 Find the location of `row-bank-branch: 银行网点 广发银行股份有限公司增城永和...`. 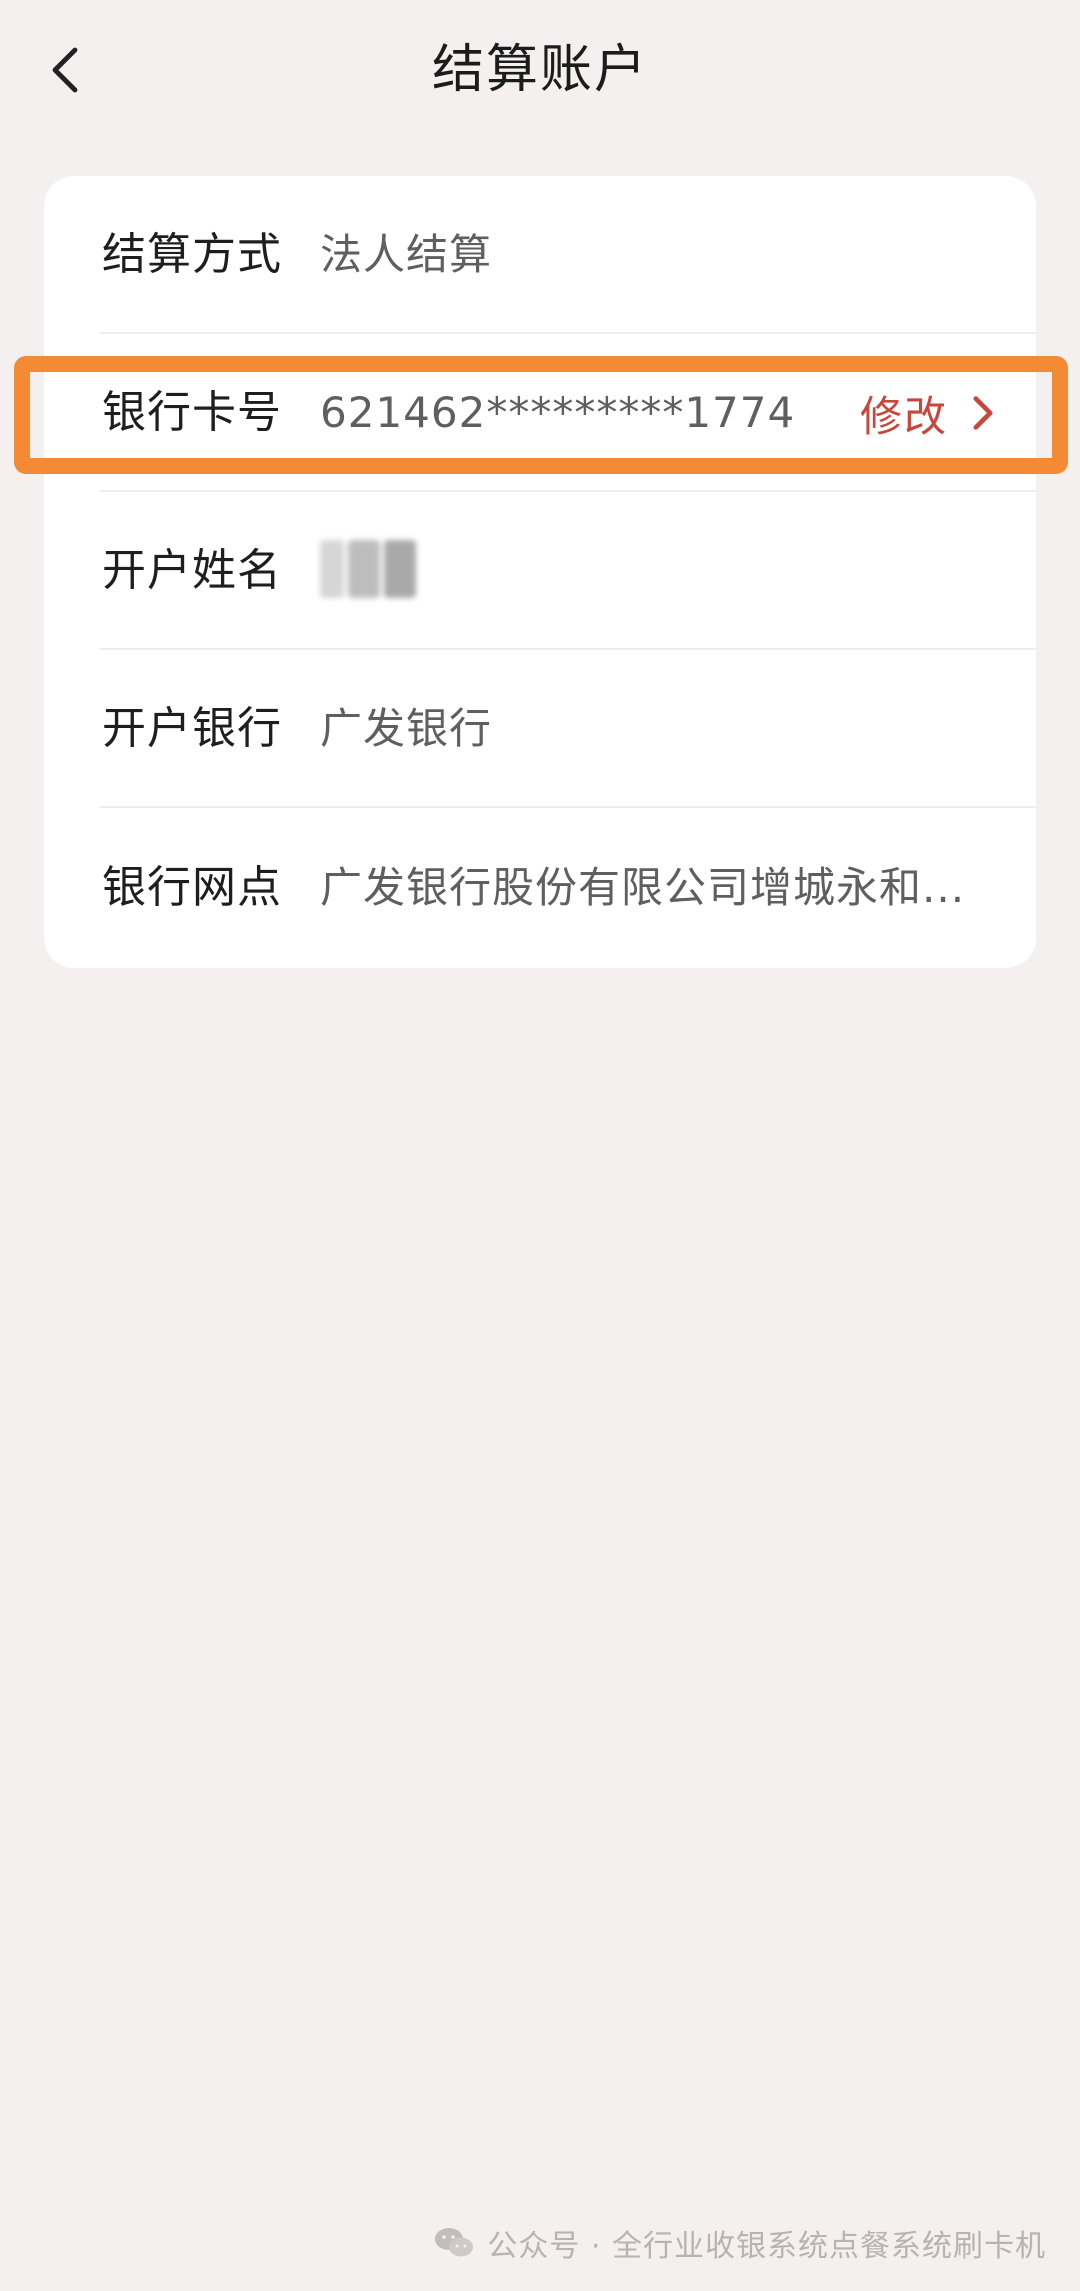

row-bank-branch: 银行网点 广发银行股份有限公司增城永和... is located at coordinates (540, 888).